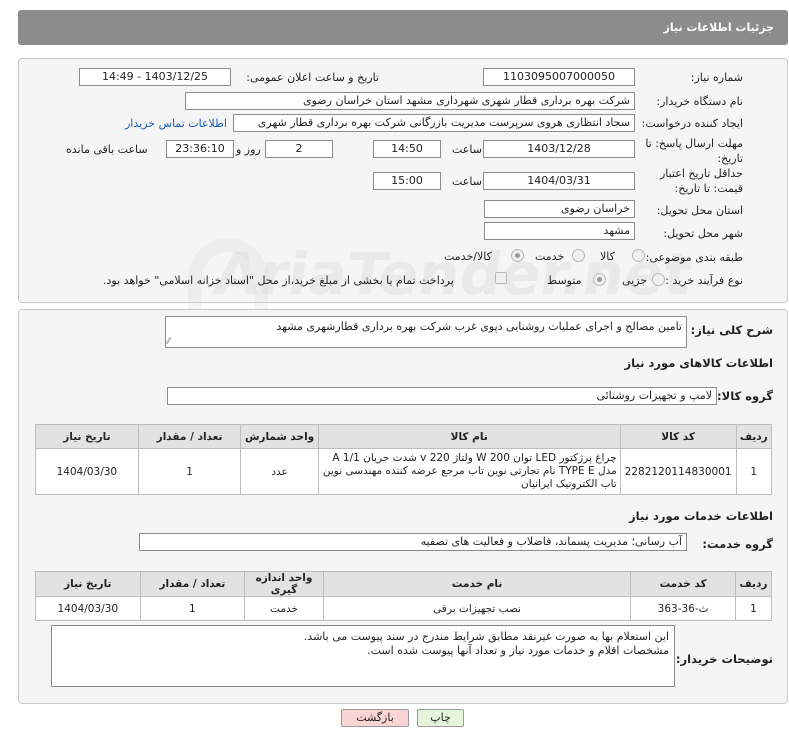  I want to click on goods-col-row: ردیف, so click(754, 436).